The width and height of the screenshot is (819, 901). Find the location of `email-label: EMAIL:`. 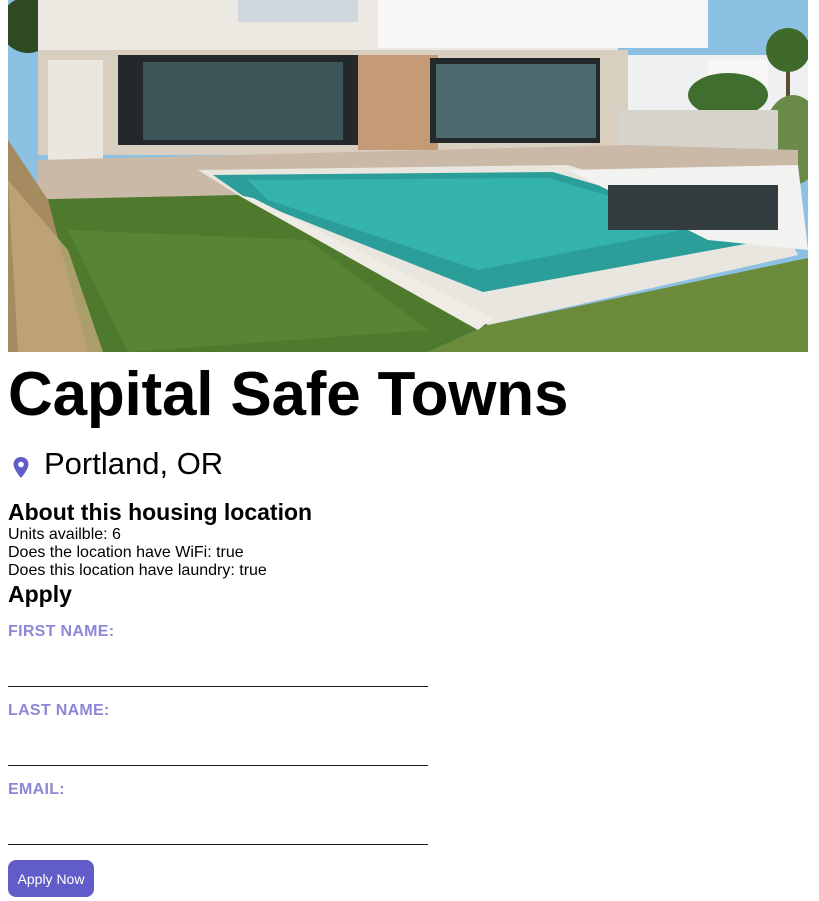

email-label: EMAIL: is located at coordinates (36, 789).